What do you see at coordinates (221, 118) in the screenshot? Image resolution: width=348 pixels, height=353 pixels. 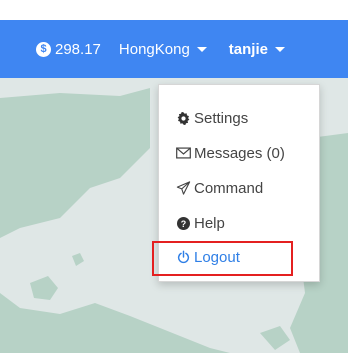 I see `menu-label-settings: Settings` at bounding box center [221, 118].